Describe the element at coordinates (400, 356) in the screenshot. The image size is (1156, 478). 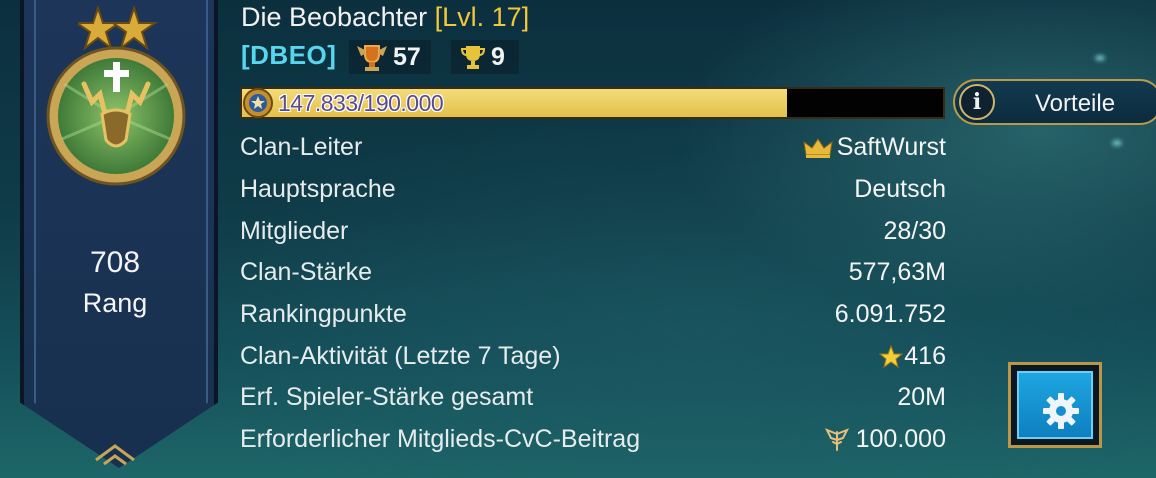
I see `info-row-label: Clan-Aktivität (Letzte 7 Tage)` at that location.